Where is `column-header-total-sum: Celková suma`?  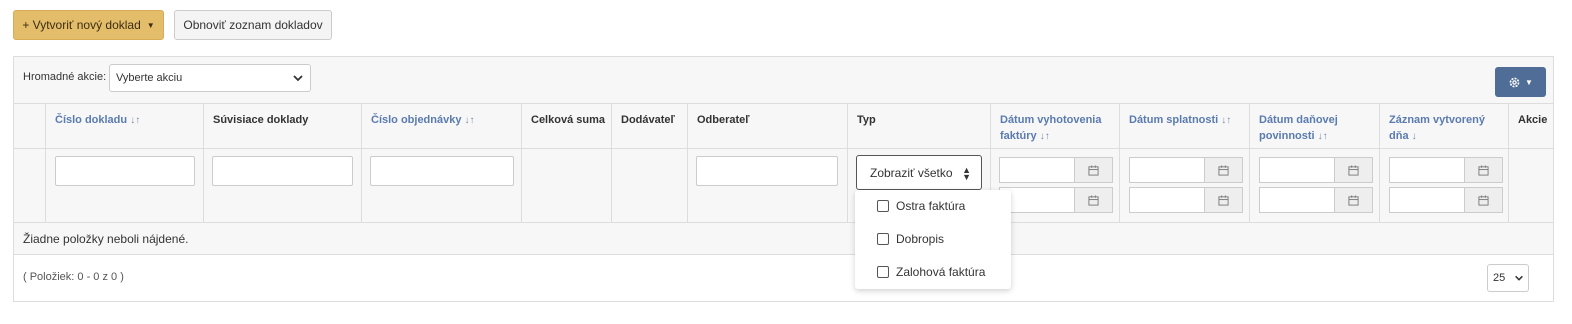
column-header-total-sum: Celková suma is located at coordinates (567, 126).